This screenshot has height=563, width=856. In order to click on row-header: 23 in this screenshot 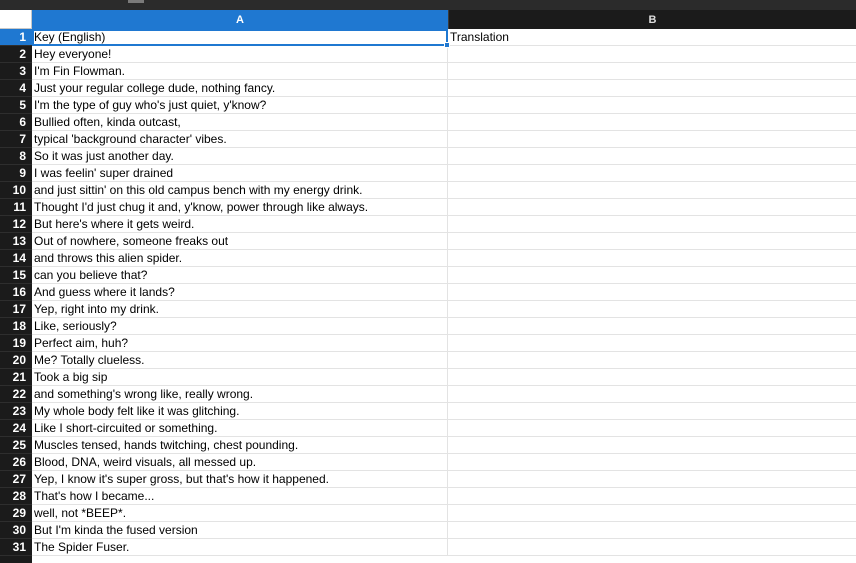, I will do `click(16, 411)`.